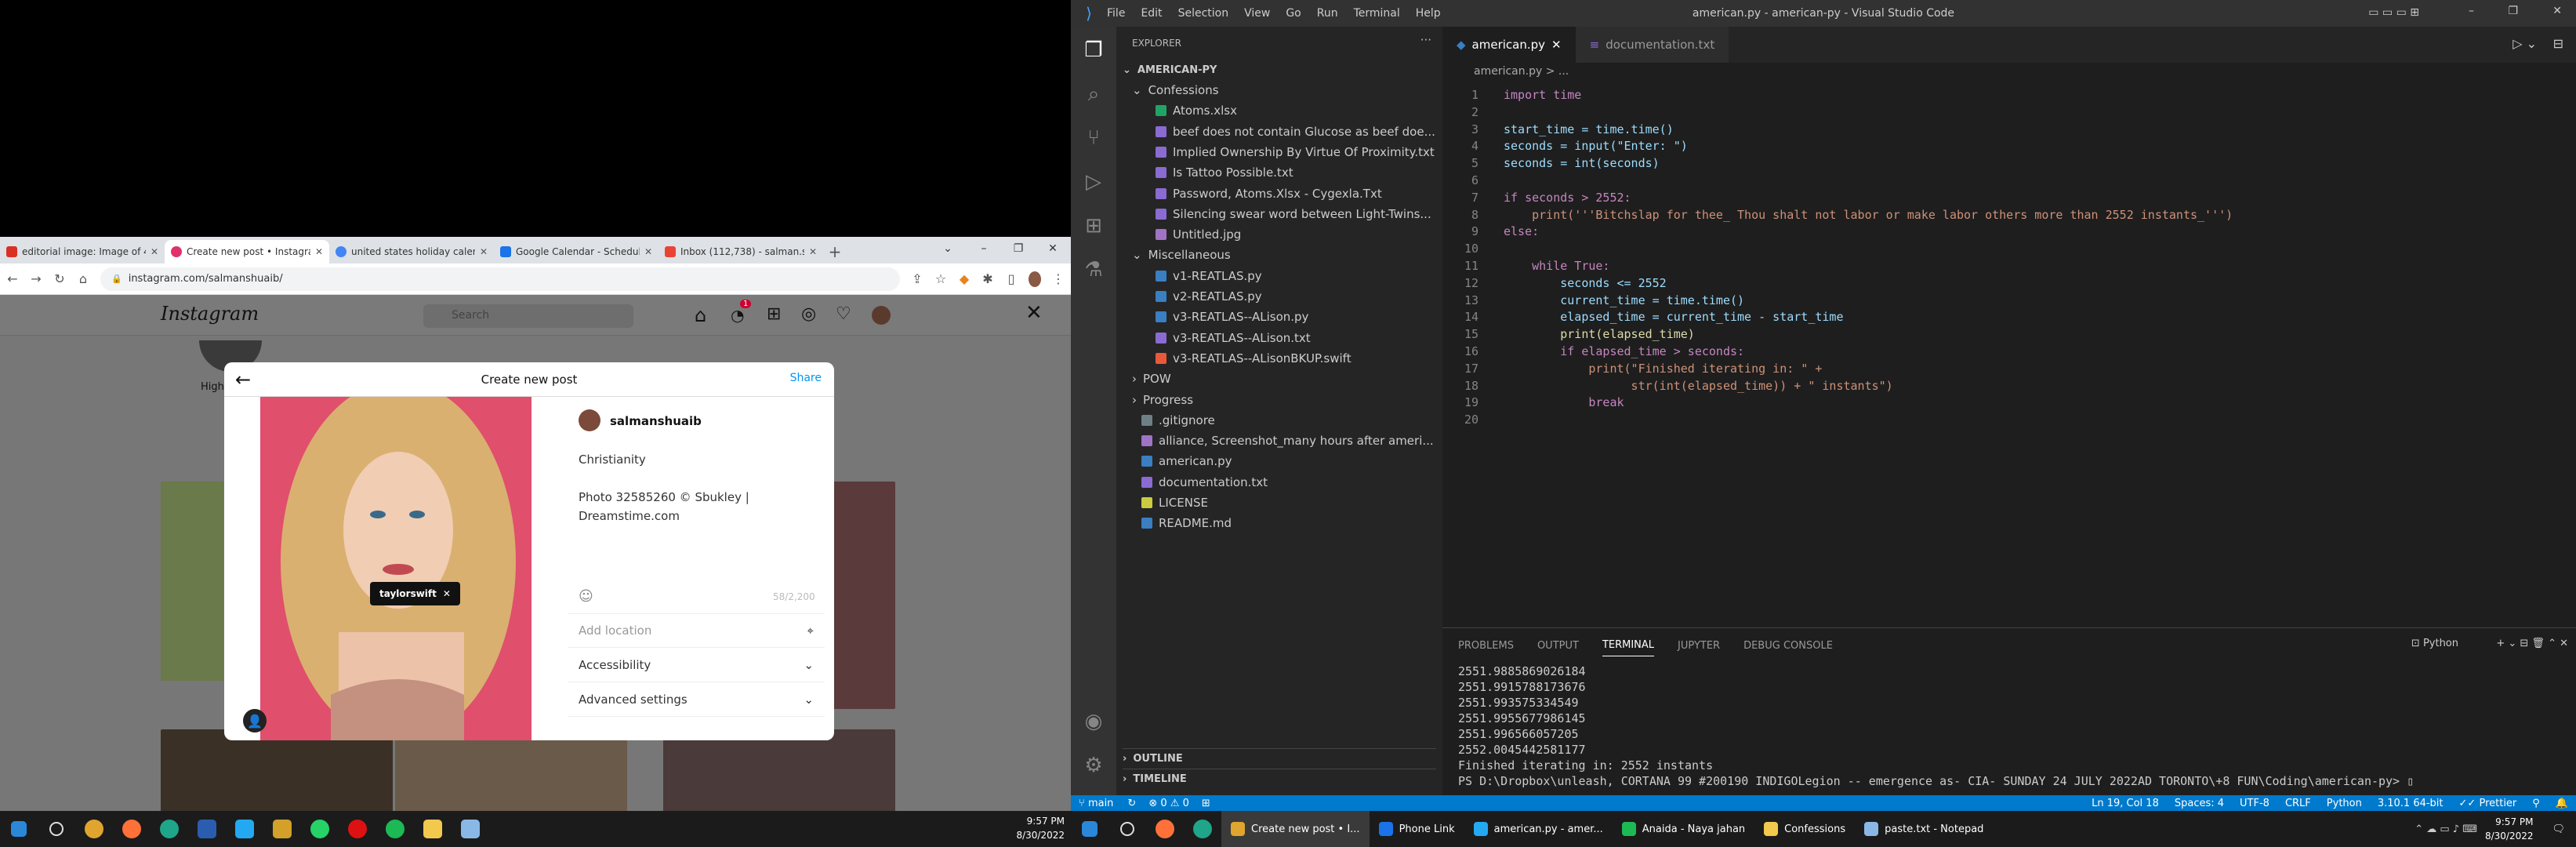 The image size is (2576, 847). I want to click on tree-folder: › Progress, so click(1163, 400).